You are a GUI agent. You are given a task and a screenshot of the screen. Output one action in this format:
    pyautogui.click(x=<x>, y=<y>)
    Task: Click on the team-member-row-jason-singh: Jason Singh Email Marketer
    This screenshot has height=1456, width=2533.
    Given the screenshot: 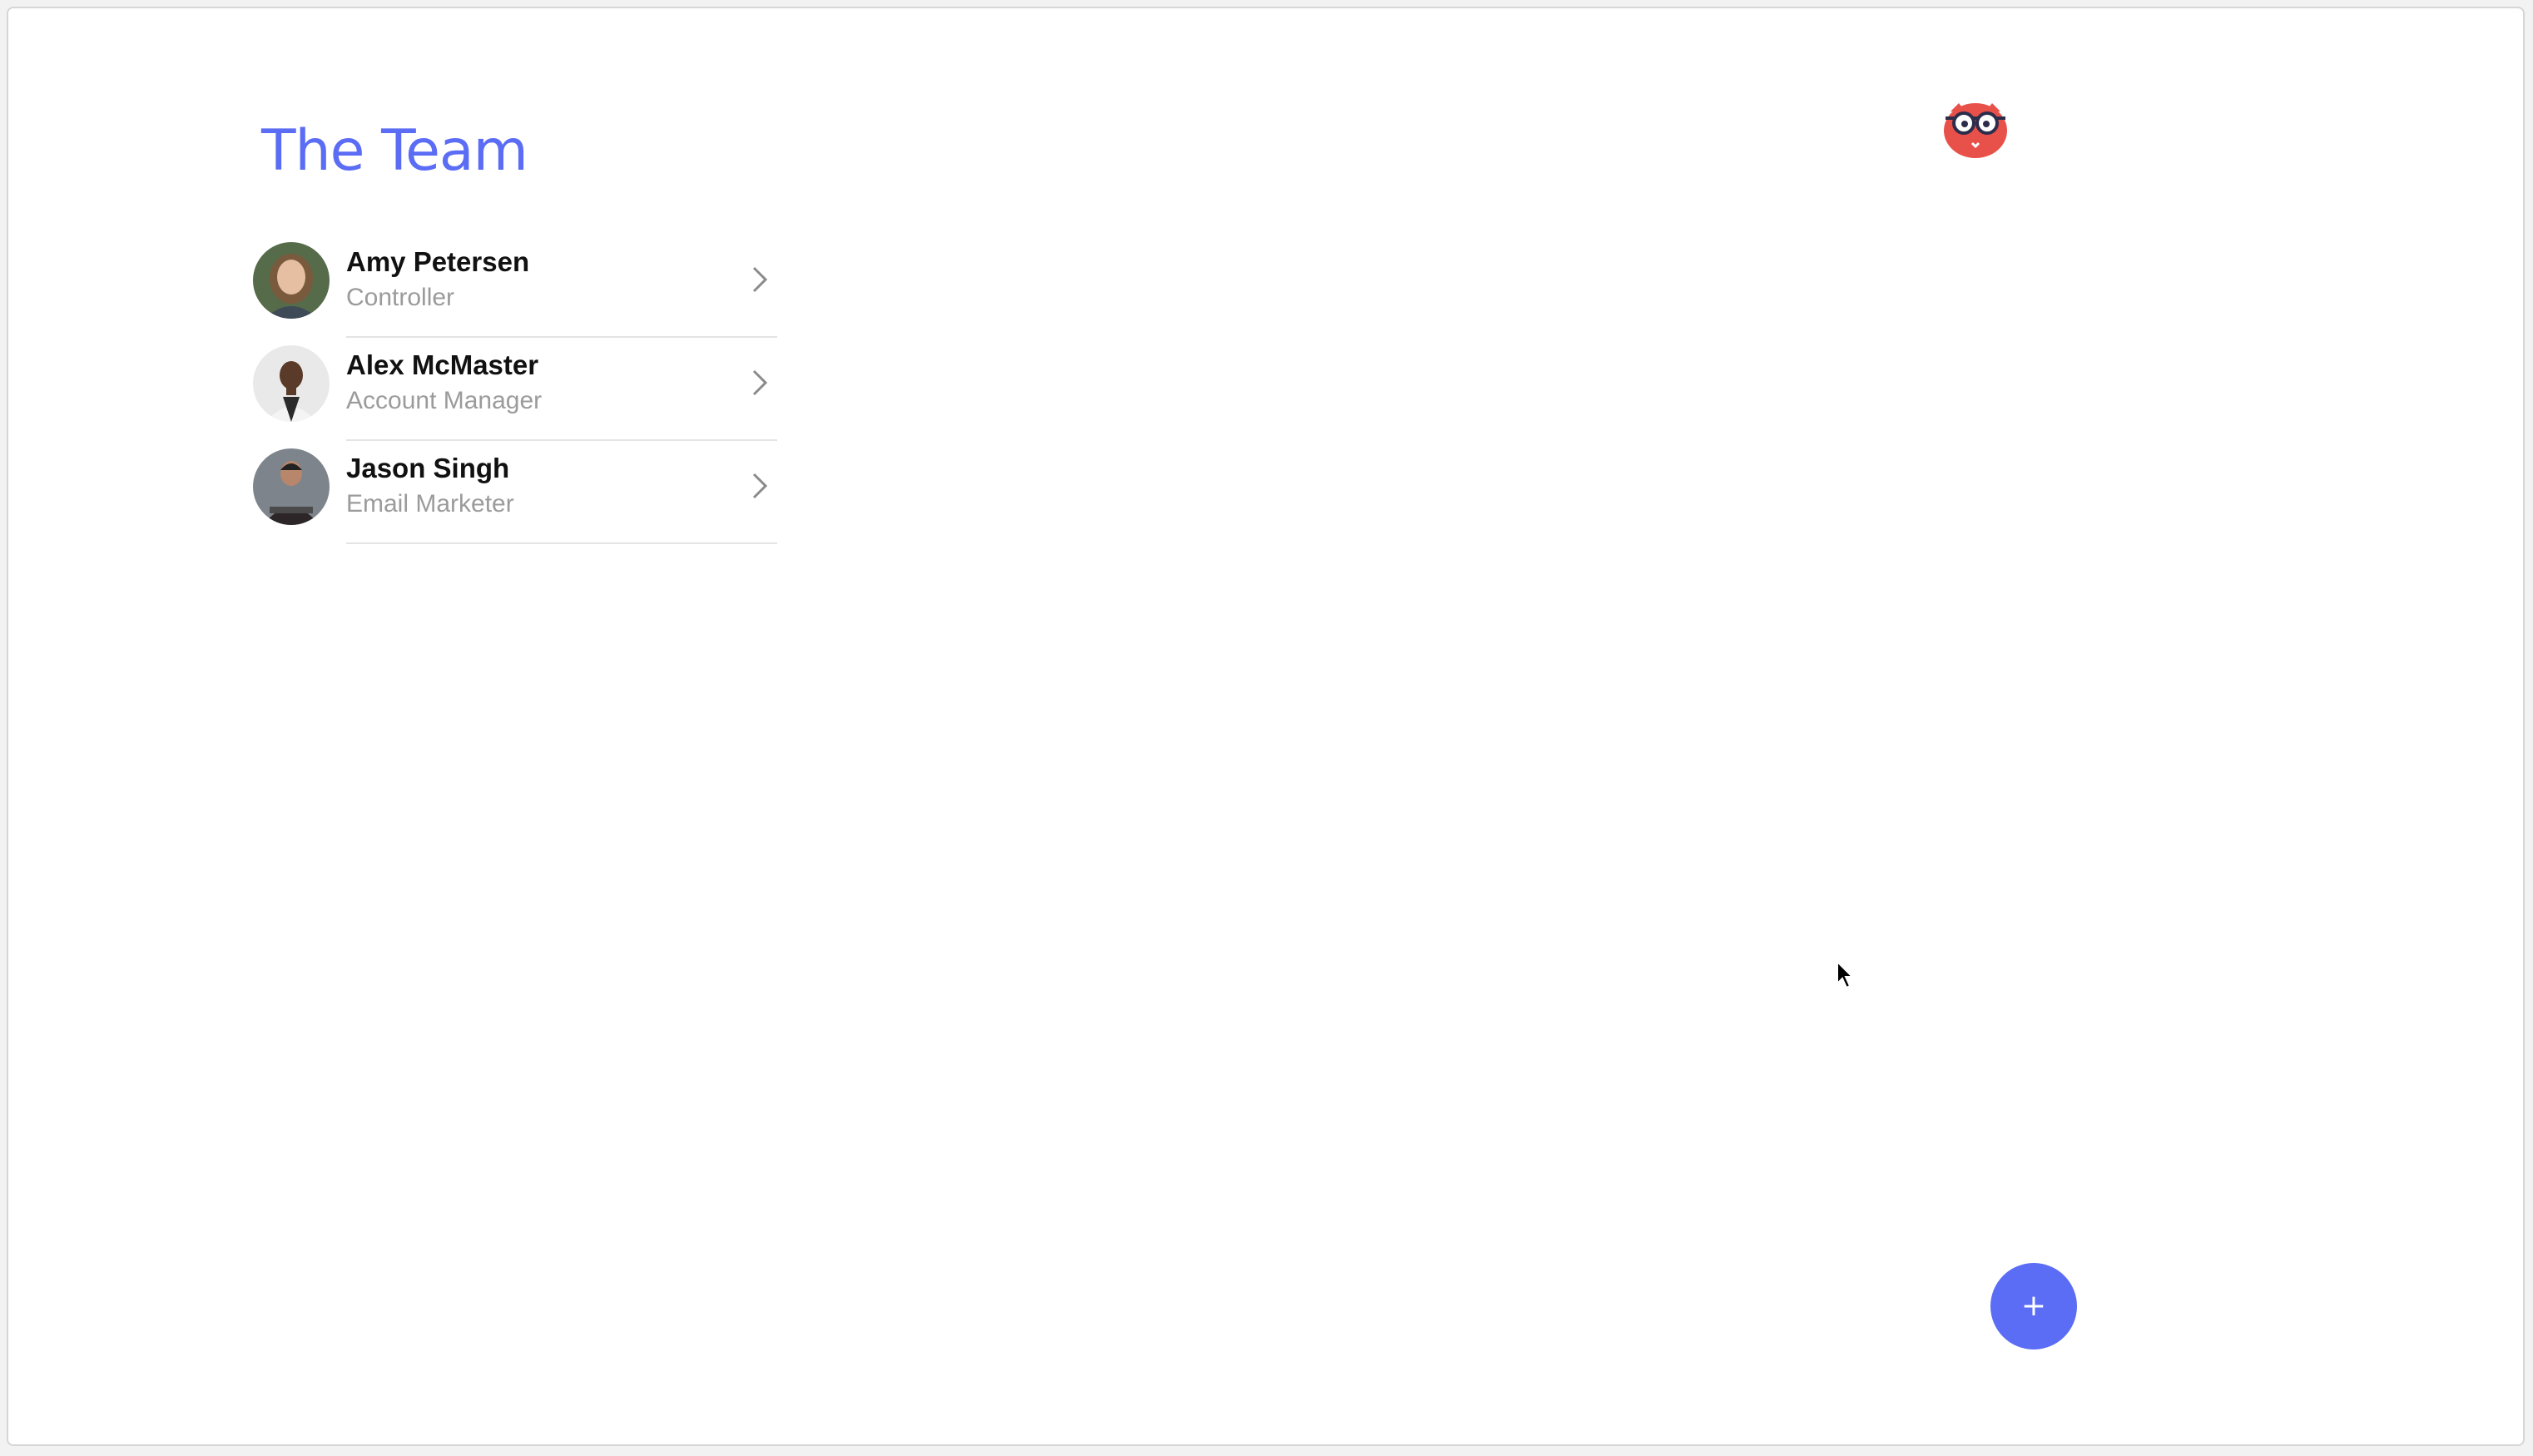 What is the action you would take?
    pyautogui.click(x=511, y=492)
    